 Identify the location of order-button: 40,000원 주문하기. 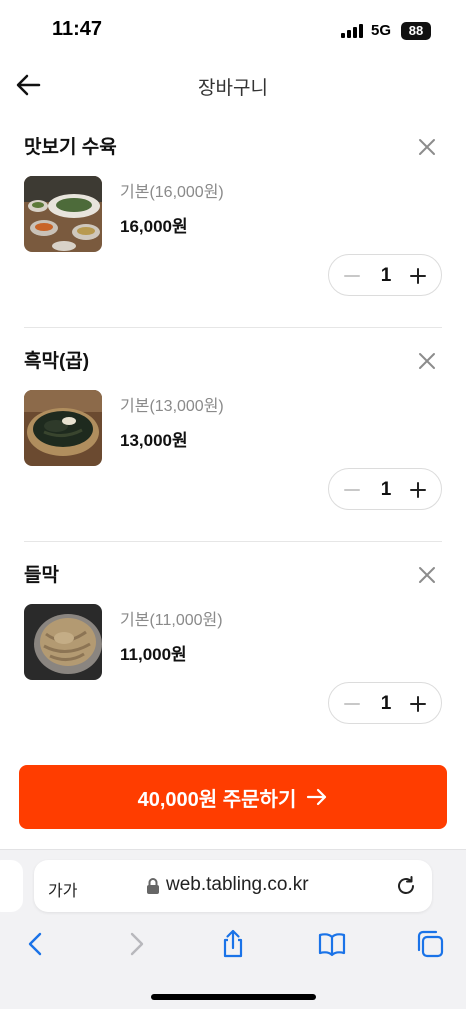
(233, 797).